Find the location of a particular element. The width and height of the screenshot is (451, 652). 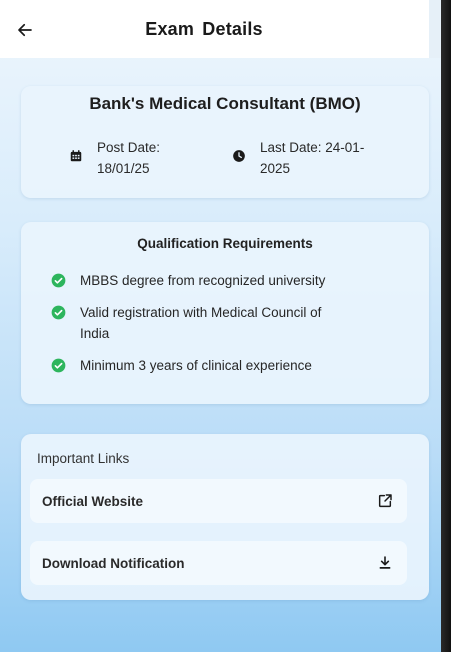

post-date: Post Date: 18/01/25 is located at coordinates (143, 158).